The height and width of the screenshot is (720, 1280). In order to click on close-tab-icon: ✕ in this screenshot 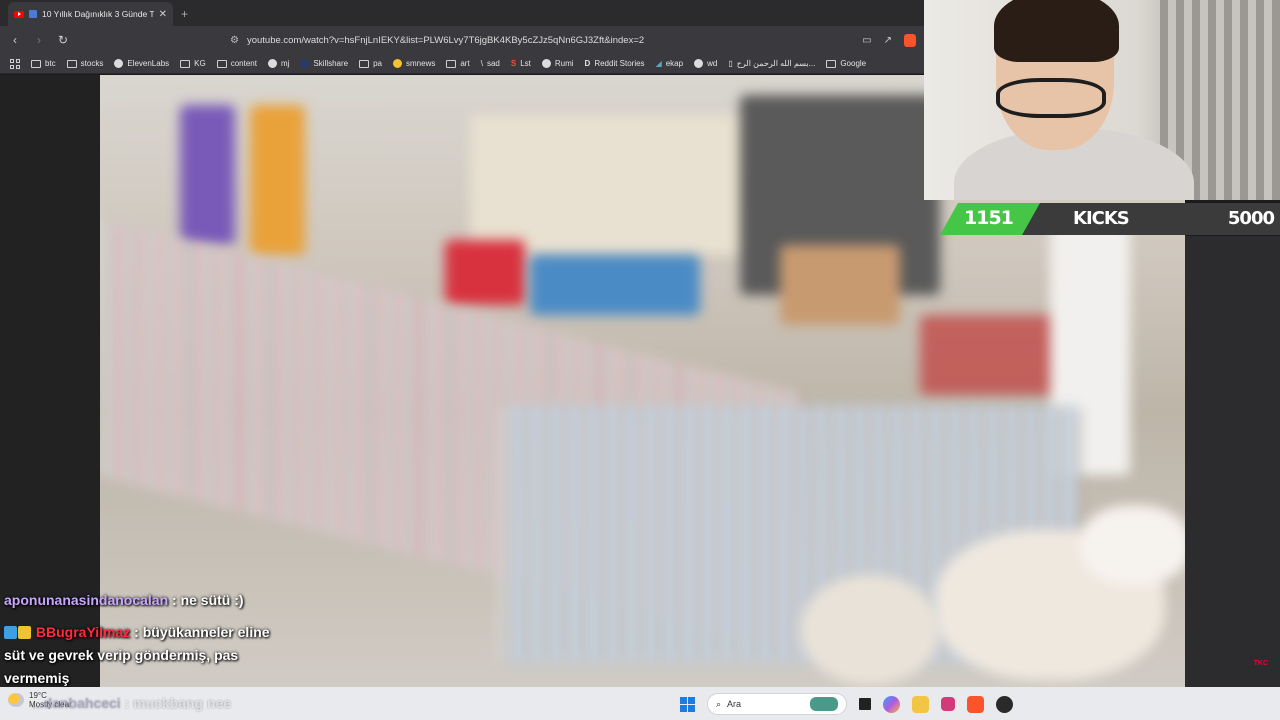, I will do `click(163, 14)`.